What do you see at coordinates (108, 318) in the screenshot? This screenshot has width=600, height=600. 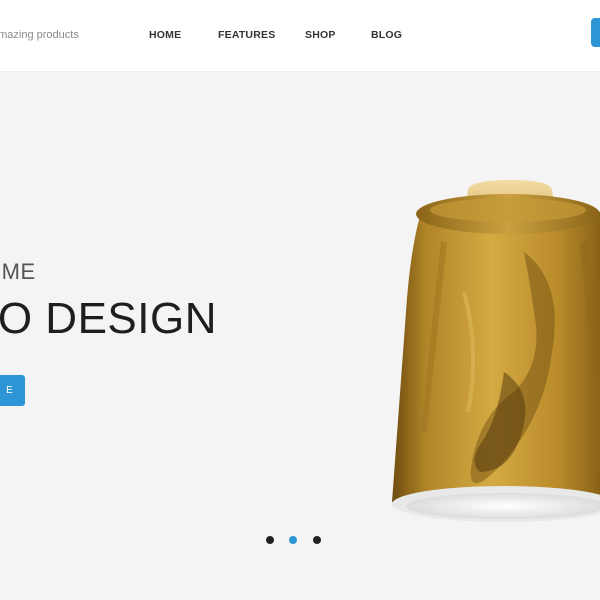 I see `hero-title: BO DESIGN` at bounding box center [108, 318].